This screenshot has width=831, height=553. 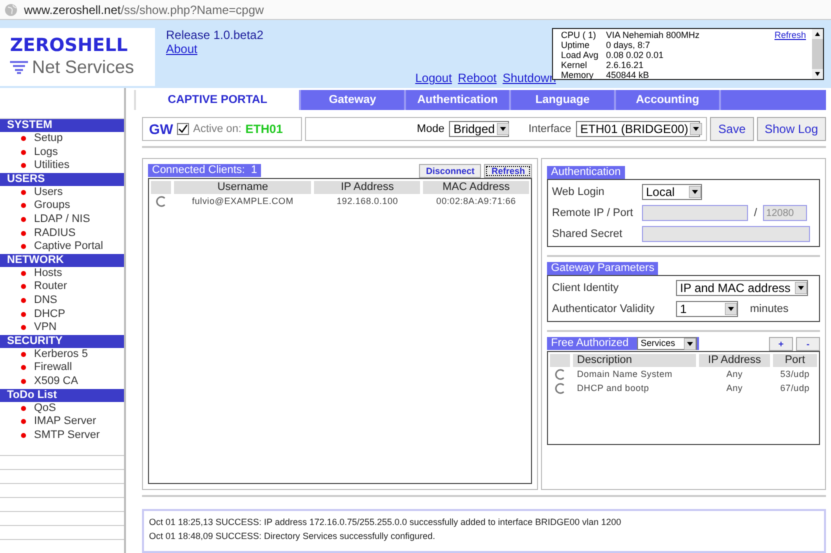 What do you see at coordinates (62, 206) in the screenshot?
I see `menu-item: Groups` at bounding box center [62, 206].